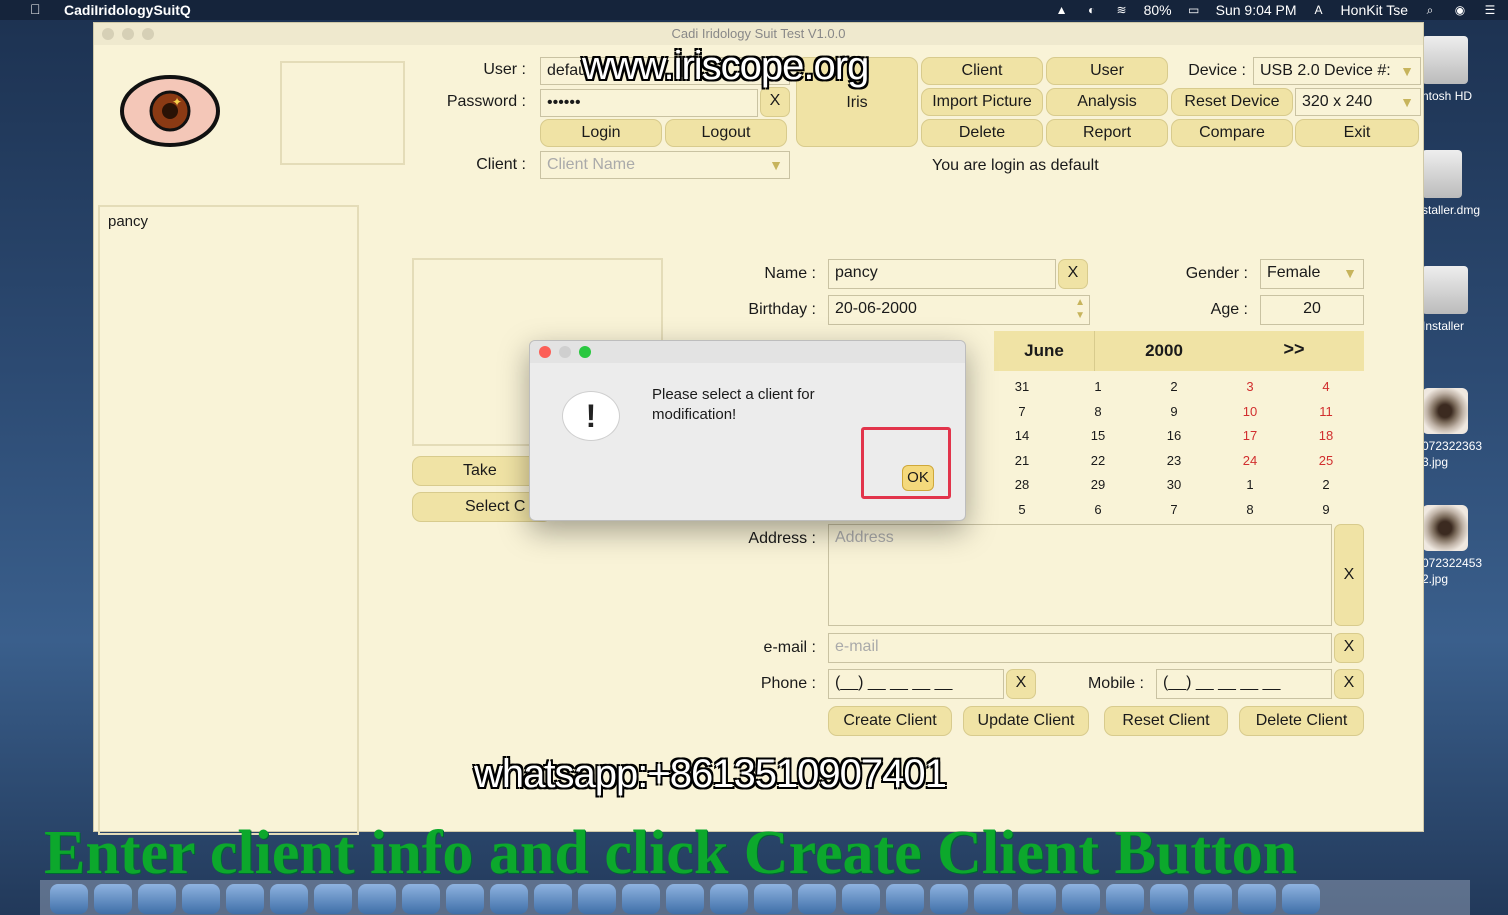 This screenshot has width=1508, height=915. I want to click on email-field: e-mail, so click(1080, 648).